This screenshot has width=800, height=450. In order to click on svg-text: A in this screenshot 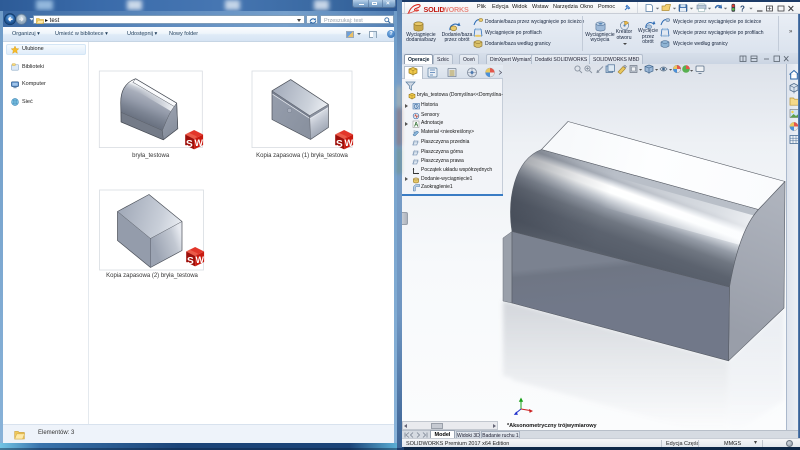, I will do `click(416, 125)`.